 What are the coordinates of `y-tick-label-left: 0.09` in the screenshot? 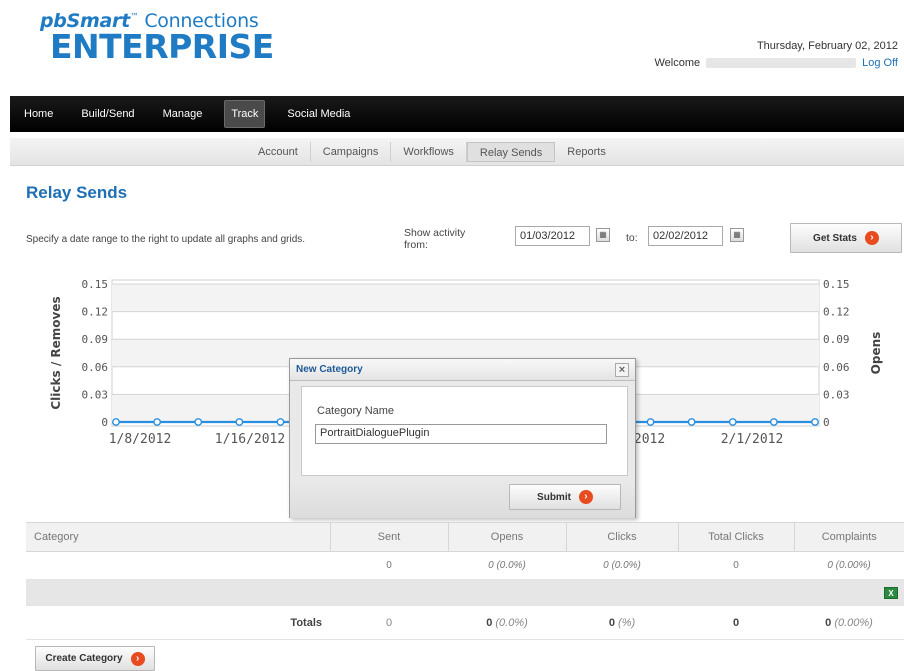 It's located at (95, 339).